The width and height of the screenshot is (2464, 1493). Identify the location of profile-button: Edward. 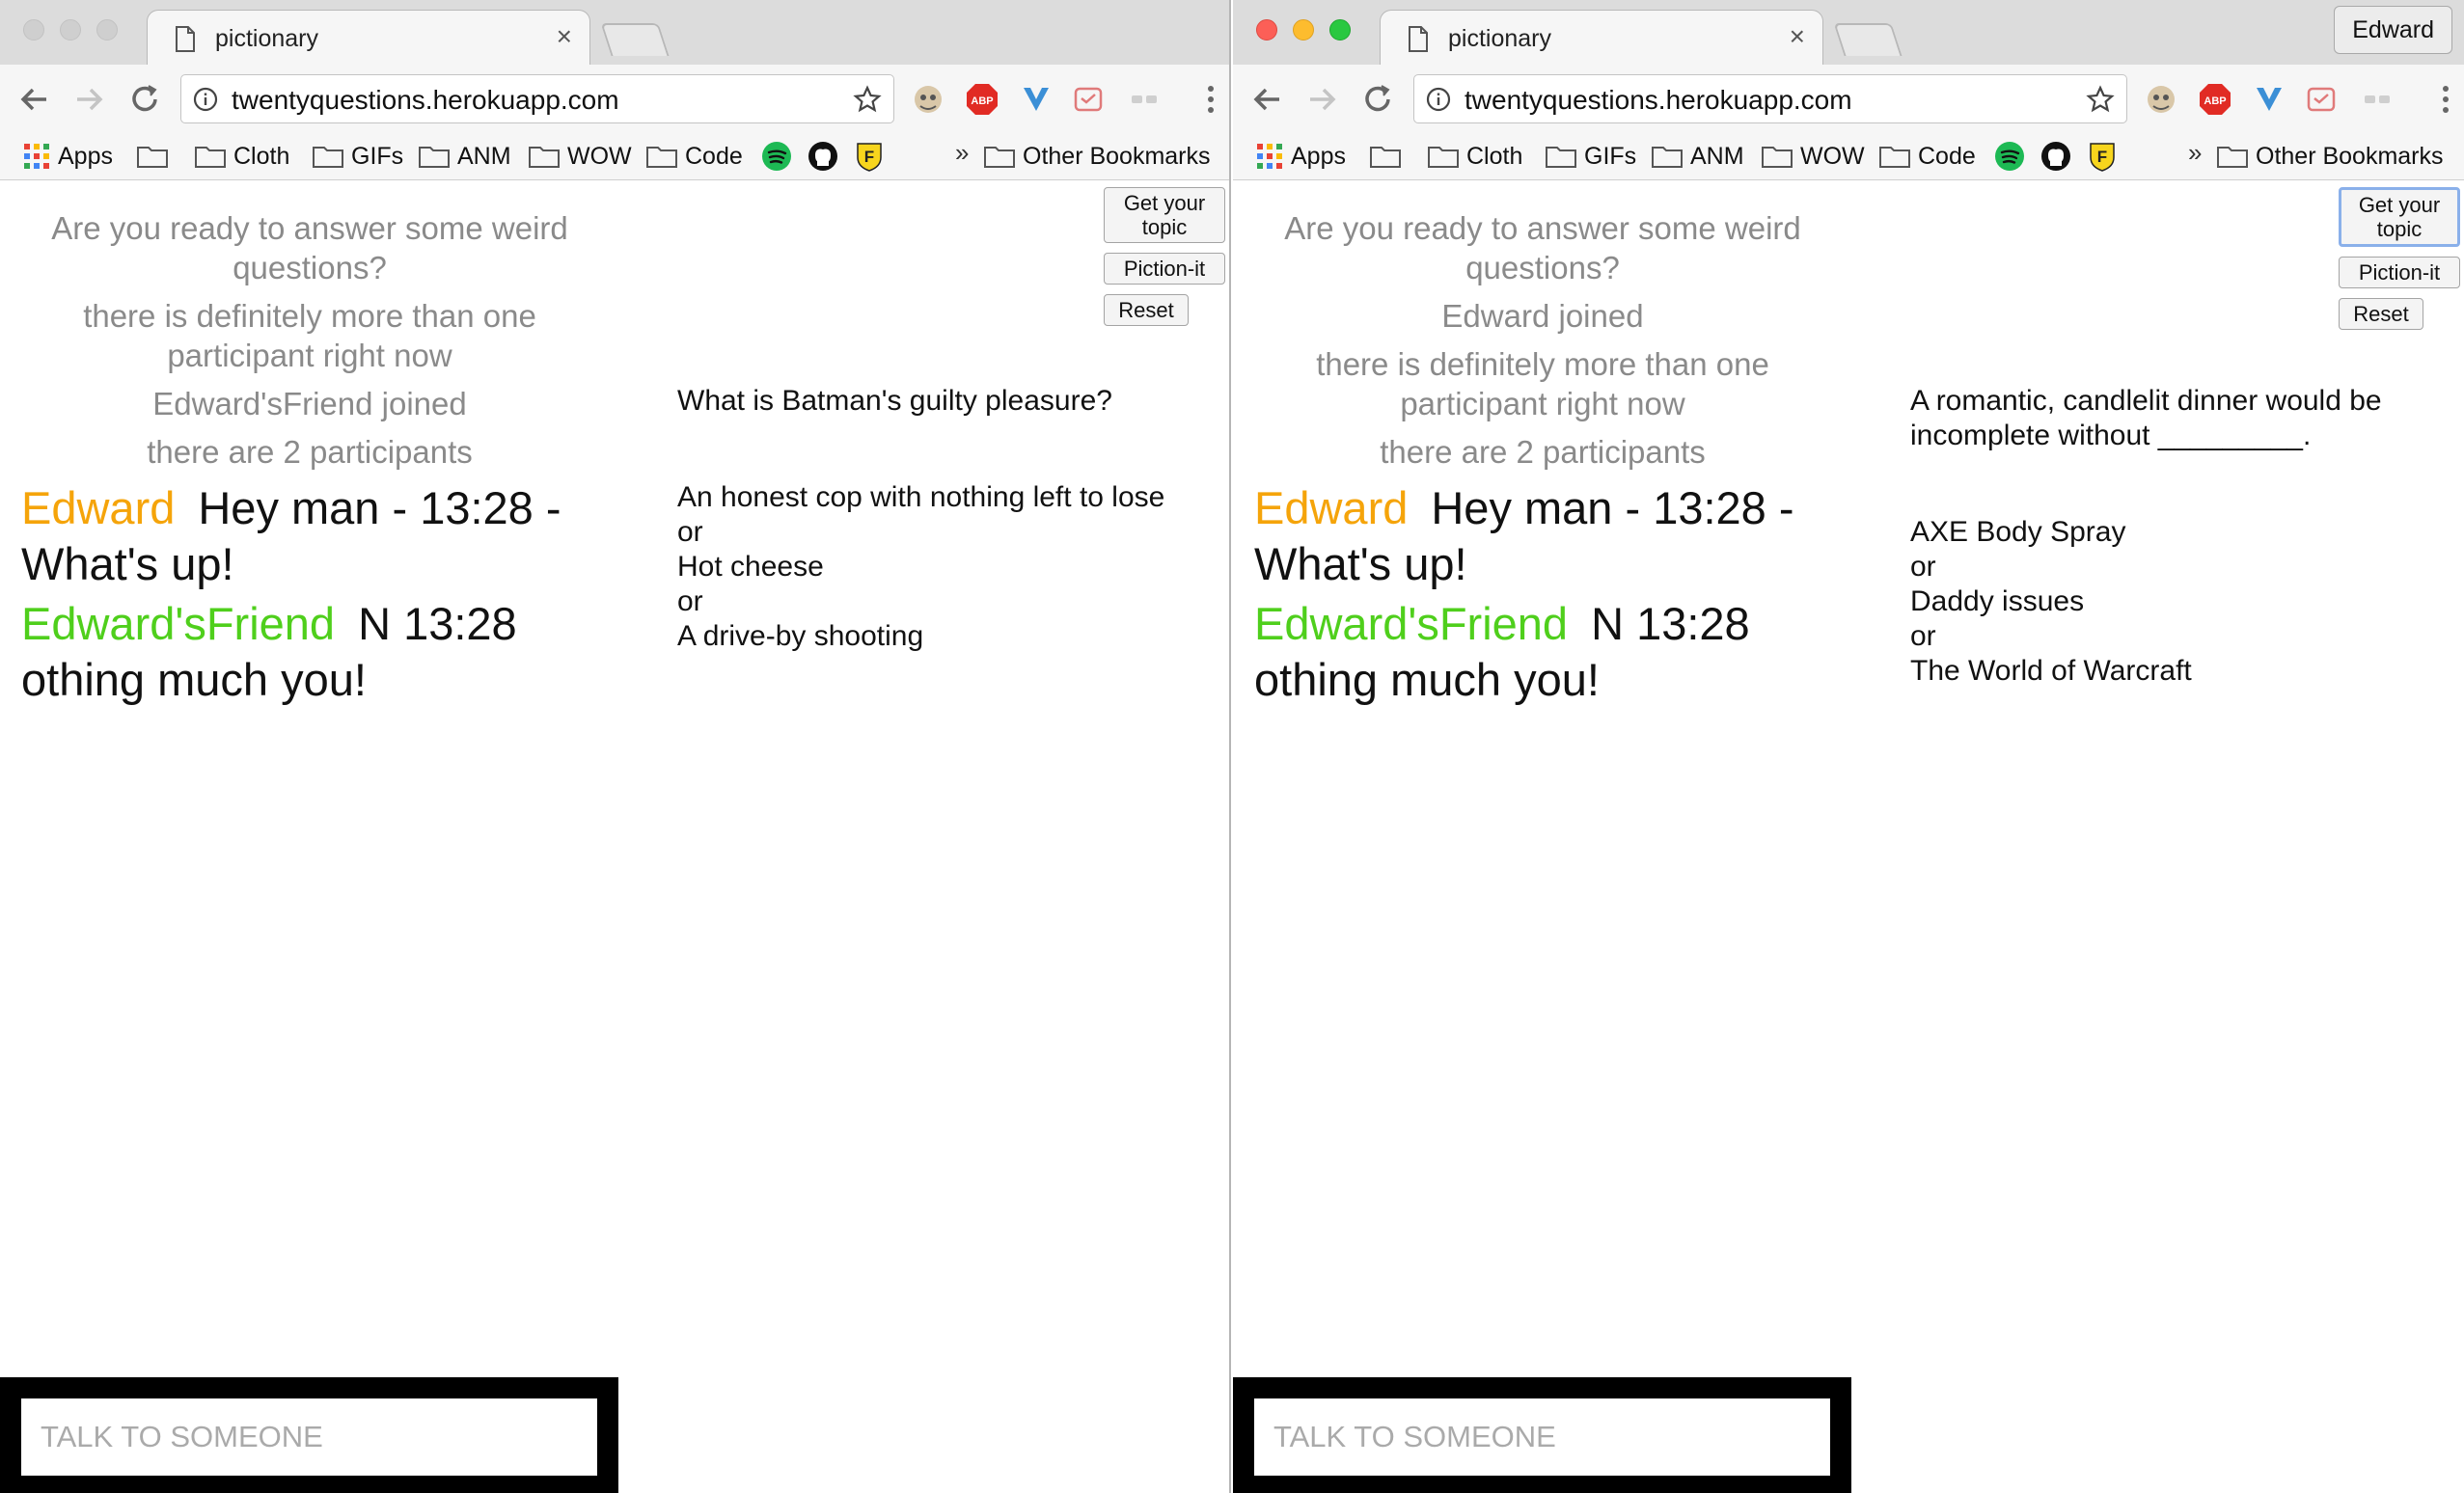
(2393, 30).